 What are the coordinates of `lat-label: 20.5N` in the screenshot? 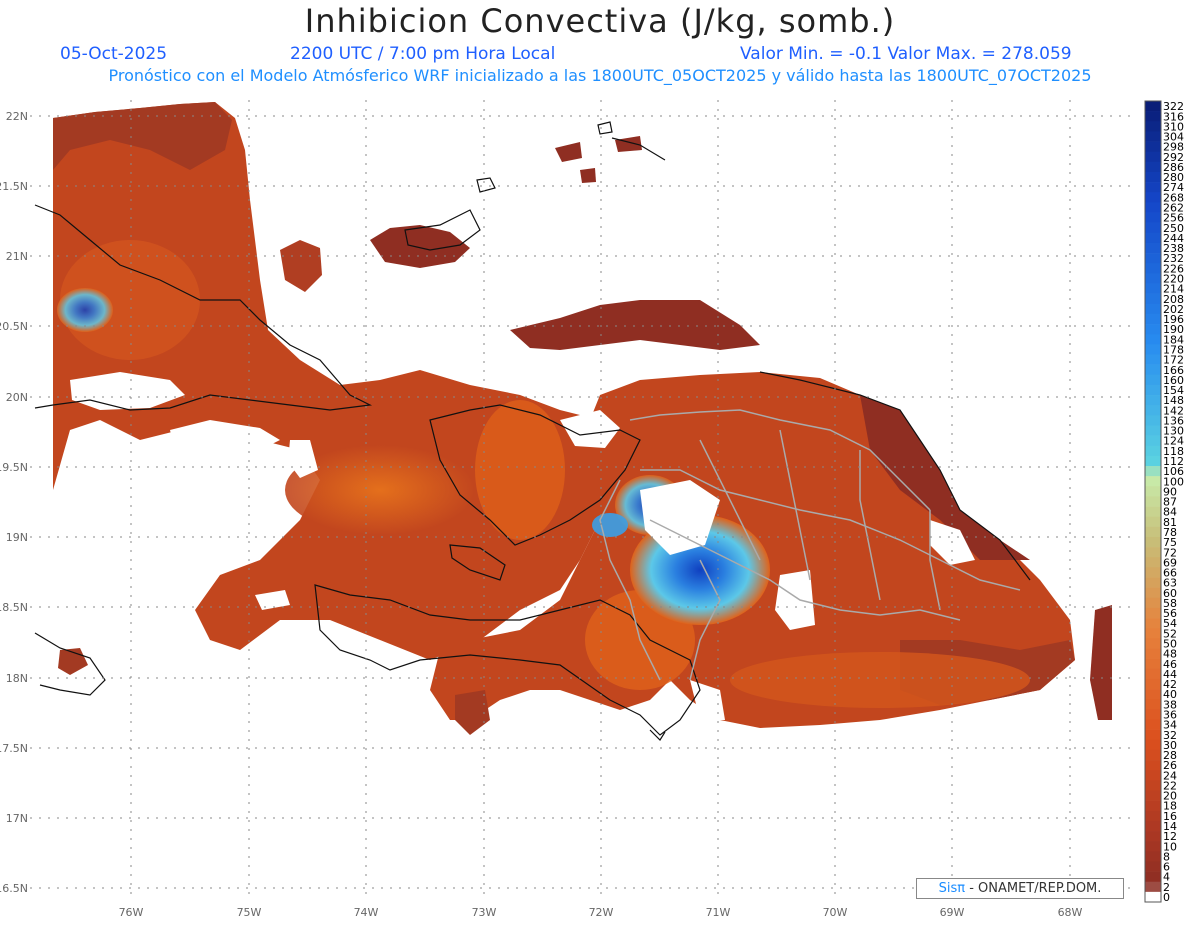 It's located at (14, 326).